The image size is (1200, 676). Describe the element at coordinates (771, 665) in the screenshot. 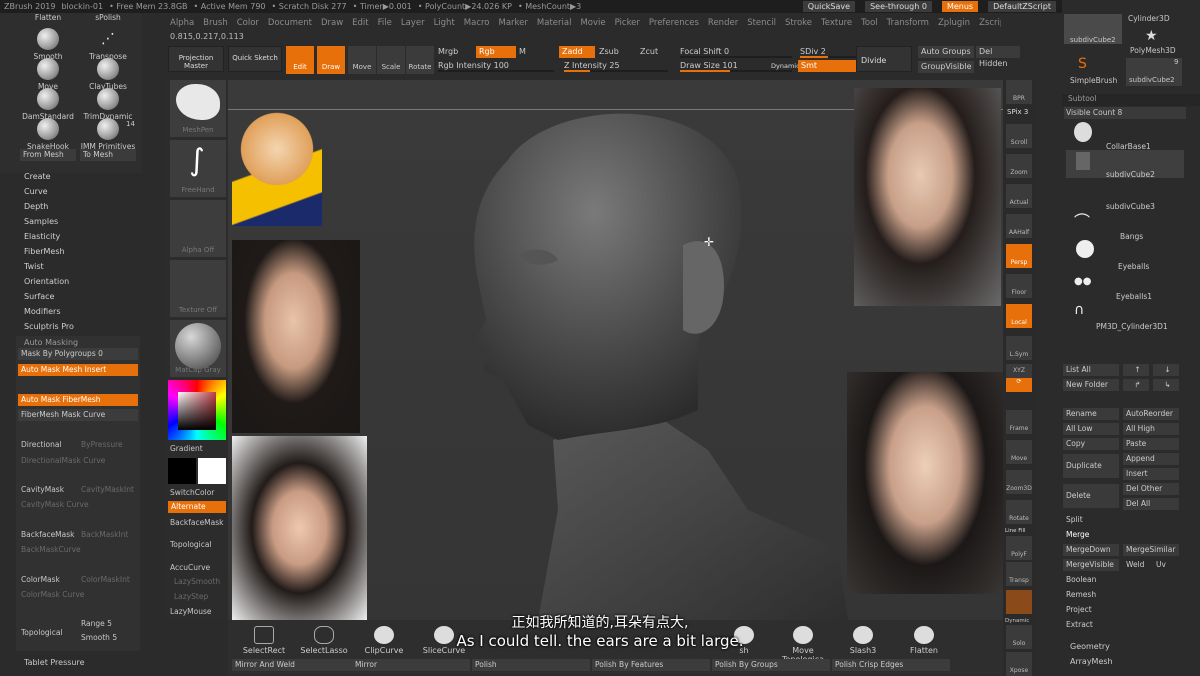

I see `polish-by-groups-slider: Polish By Groups` at that location.